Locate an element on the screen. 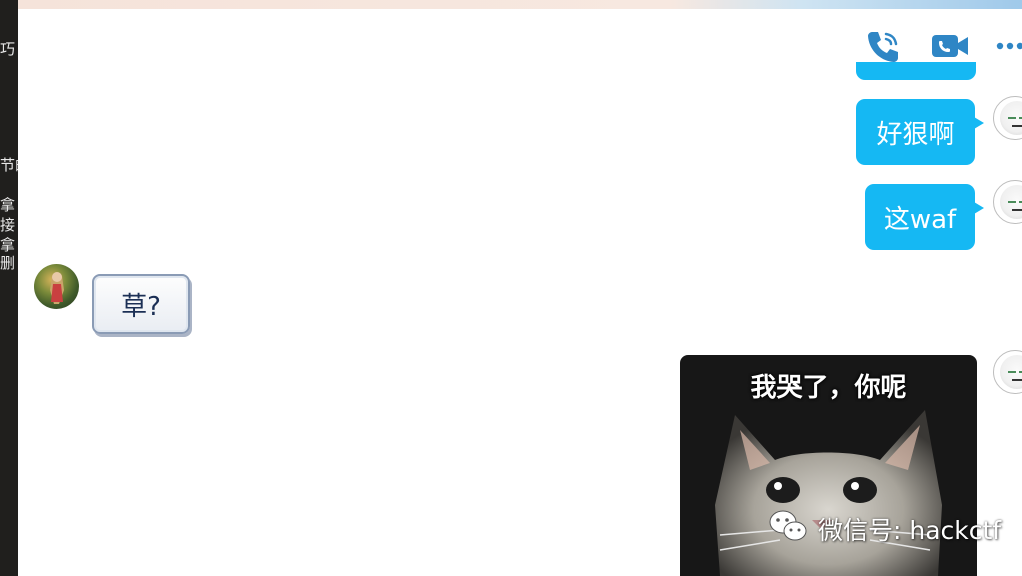 The image size is (1022, 576). clipped-text: 巧 is located at coordinates (8, 49).